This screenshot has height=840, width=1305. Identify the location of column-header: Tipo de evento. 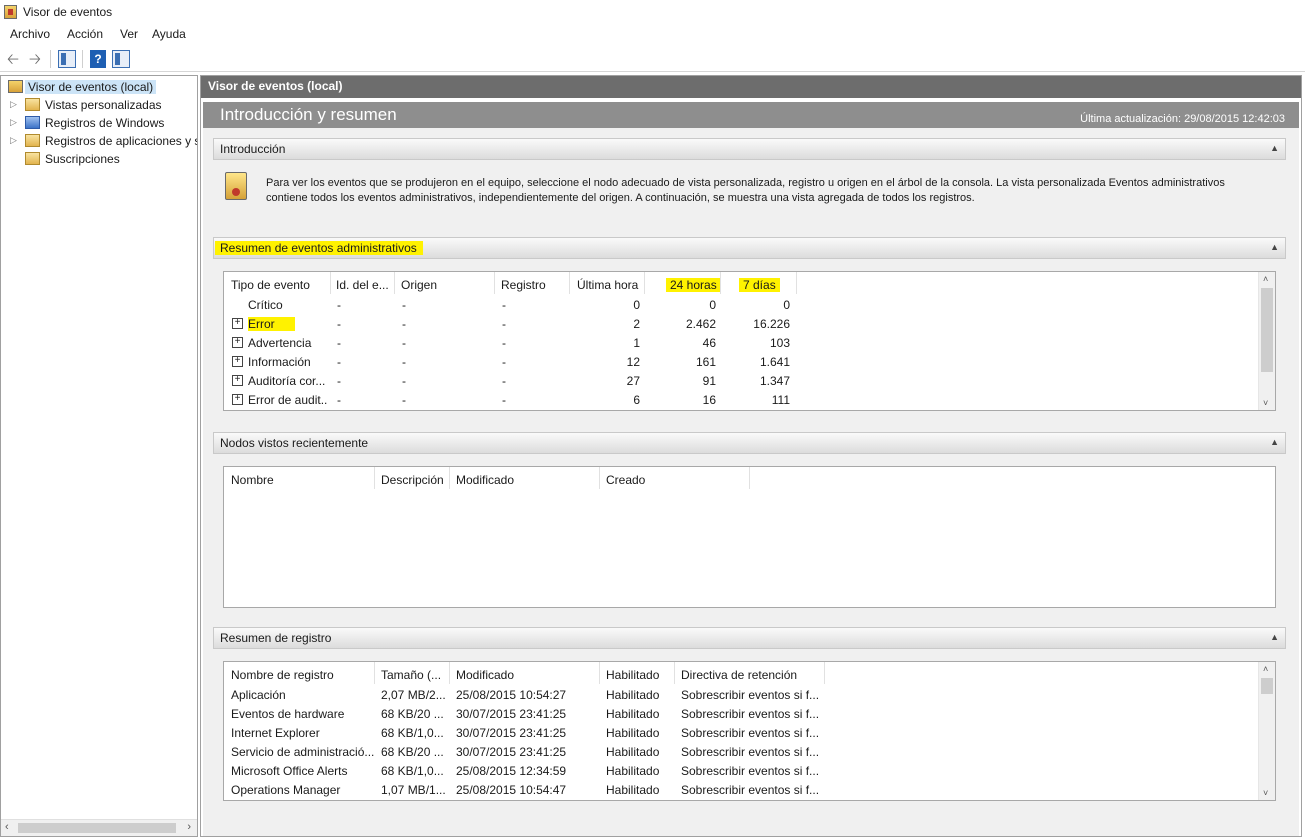
(281, 285).